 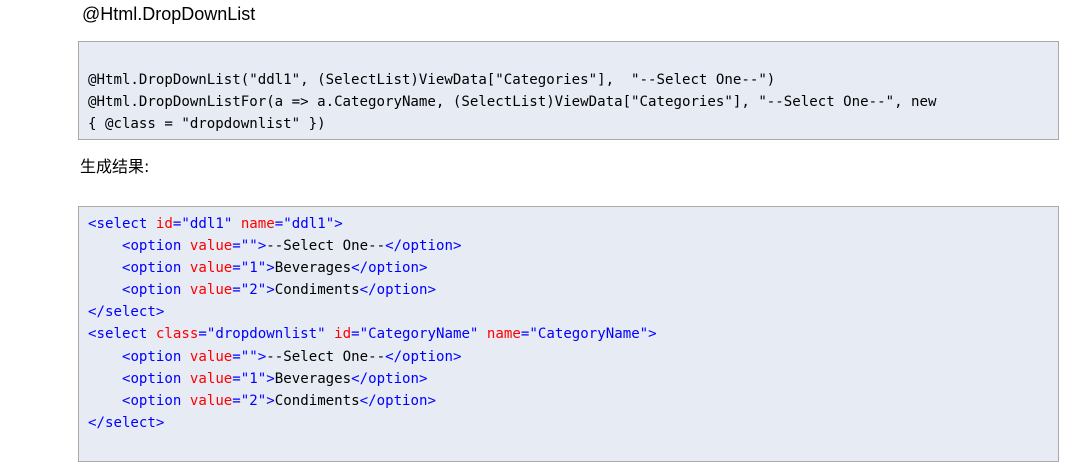 I want to click on code-line: { @class = "dropdownlist" }), so click(x=207, y=124).